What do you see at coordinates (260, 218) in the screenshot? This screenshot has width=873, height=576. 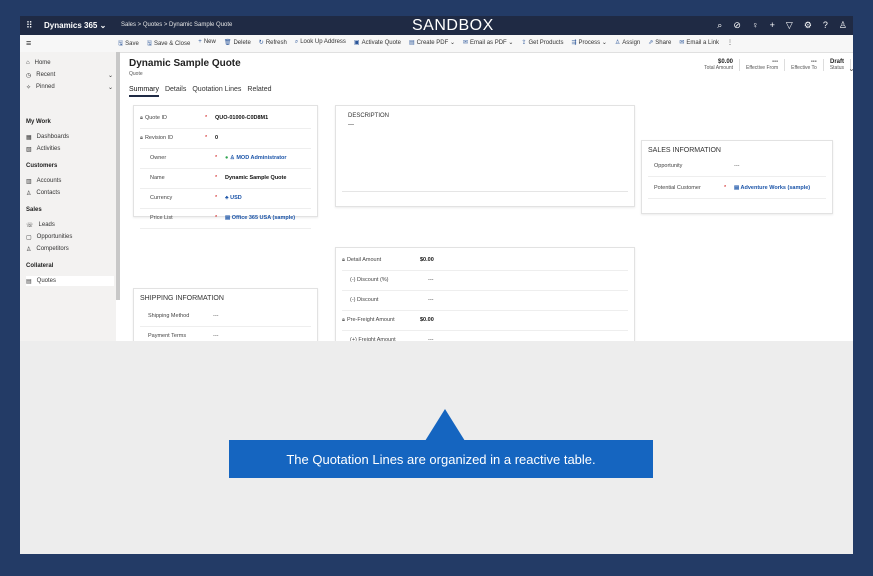 I see `field-value: ▤ Office 365 USA (sample)` at bounding box center [260, 218].